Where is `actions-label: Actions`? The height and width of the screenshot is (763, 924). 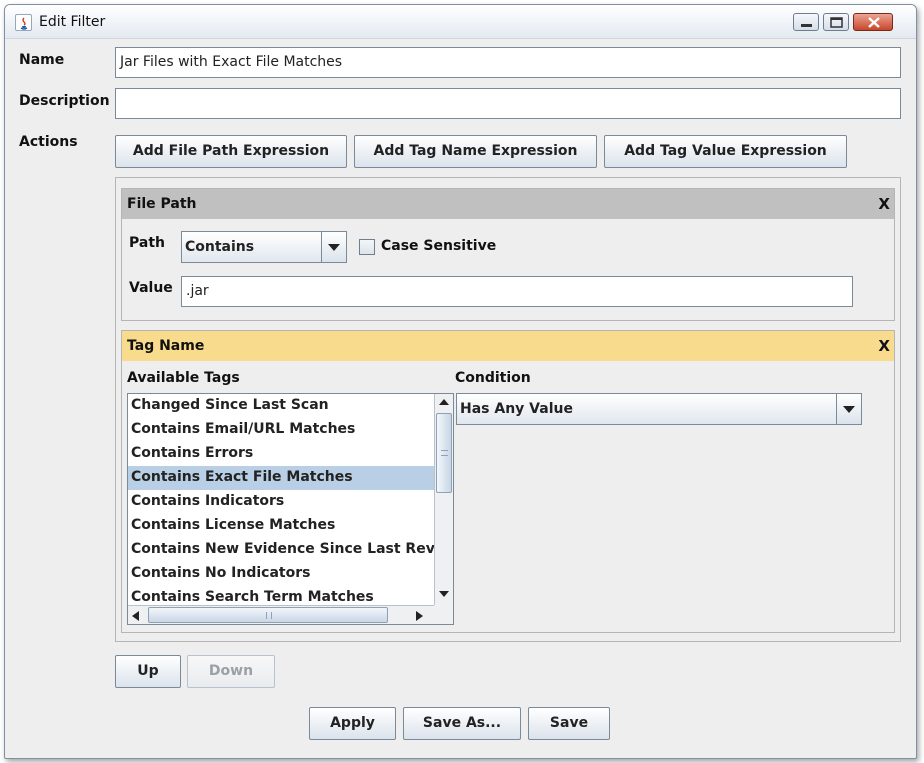 actions-label: Actions is located at coordinates (48, 142).